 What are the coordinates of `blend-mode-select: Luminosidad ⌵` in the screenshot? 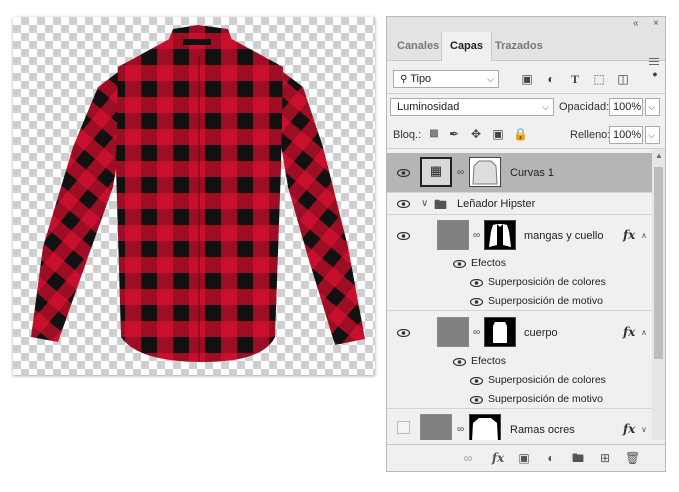 It's located at (472, 107).